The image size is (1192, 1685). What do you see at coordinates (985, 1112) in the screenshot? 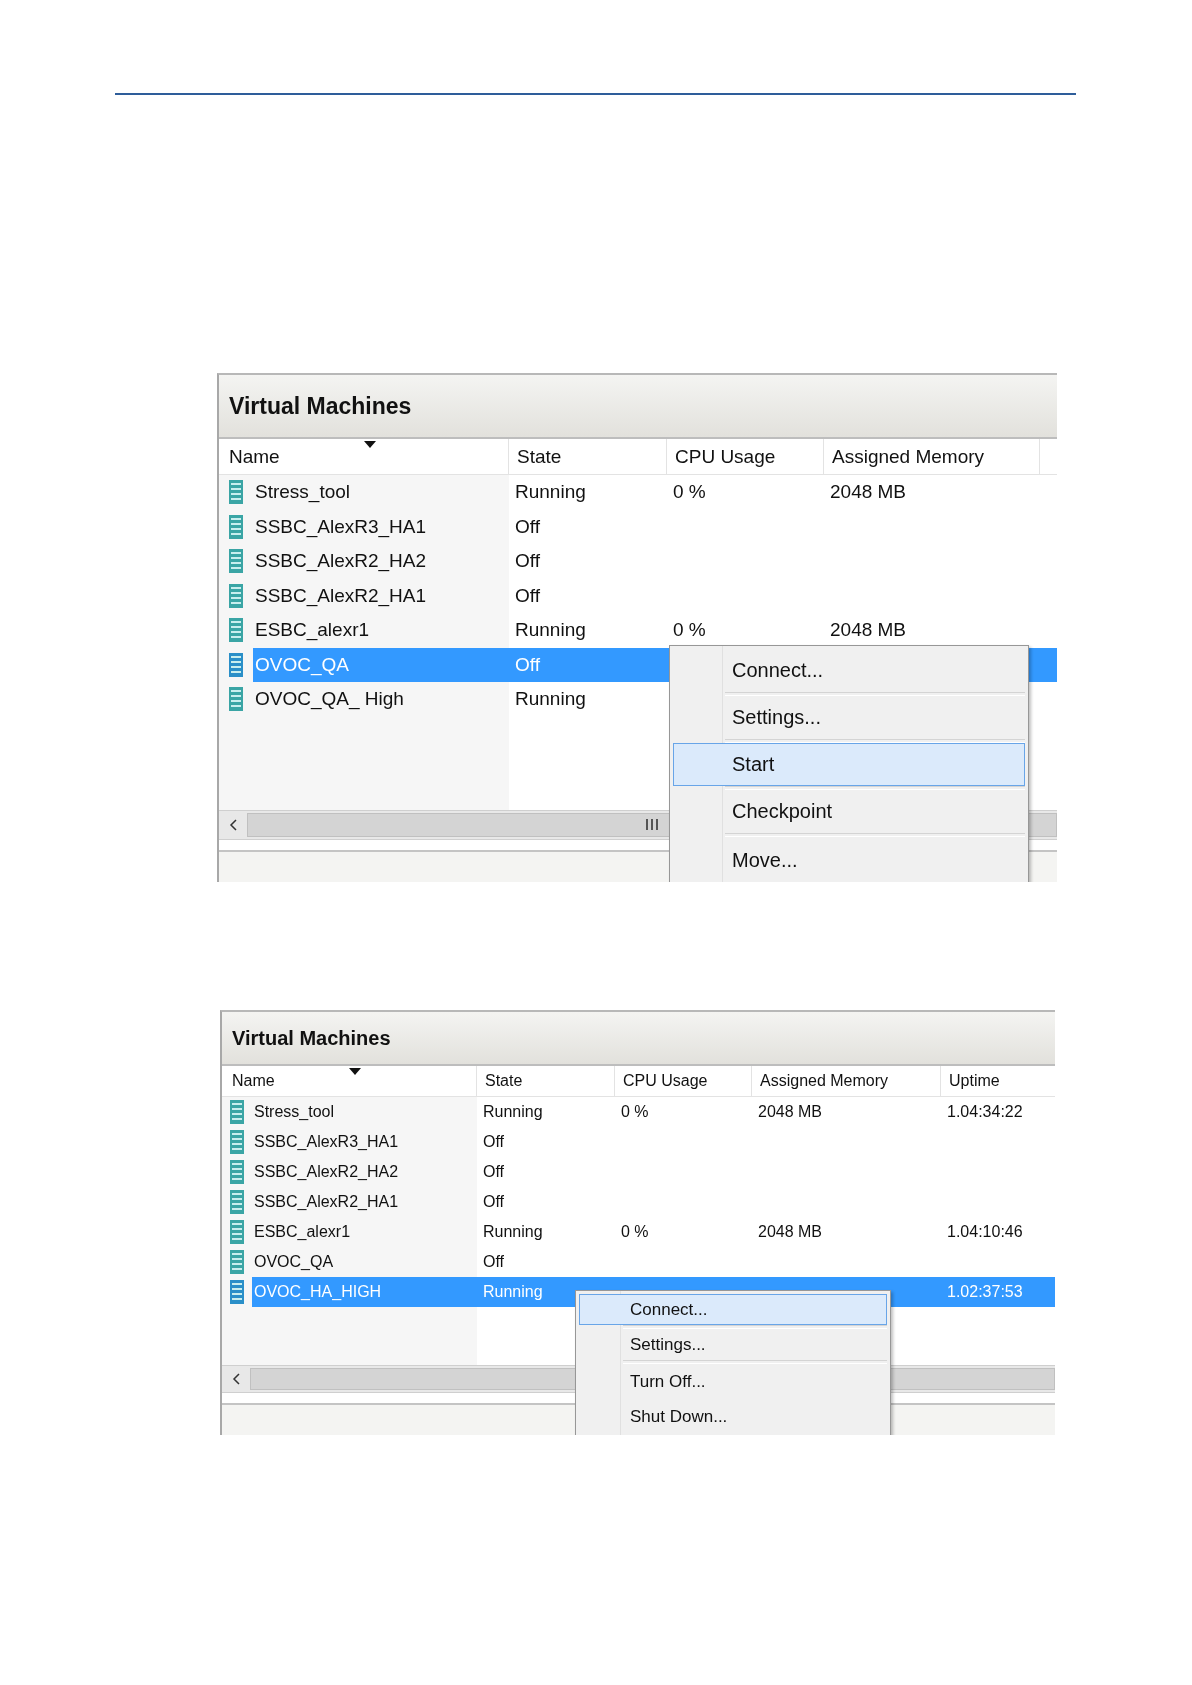
I see `table-cell-text: 1.04:34:22` at bounding box center [985, 1112].